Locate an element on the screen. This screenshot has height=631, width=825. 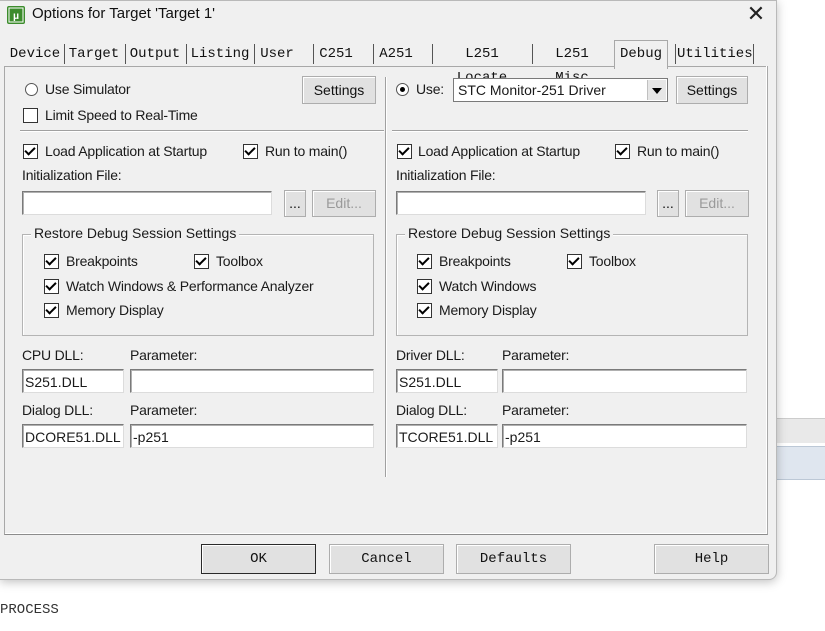
svg-text: μ is located at coordinates (16, 16).